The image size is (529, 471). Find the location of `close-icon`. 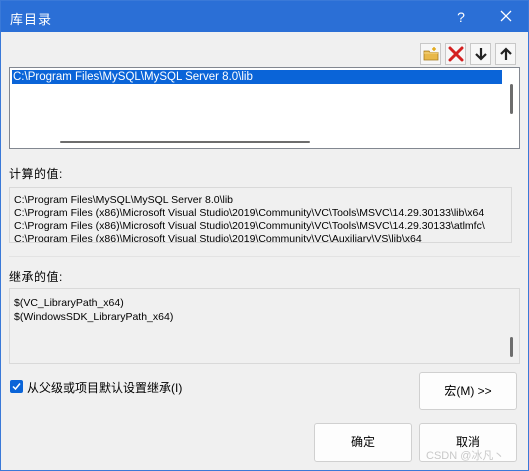

close-icon is located at coordinates (506, 16).